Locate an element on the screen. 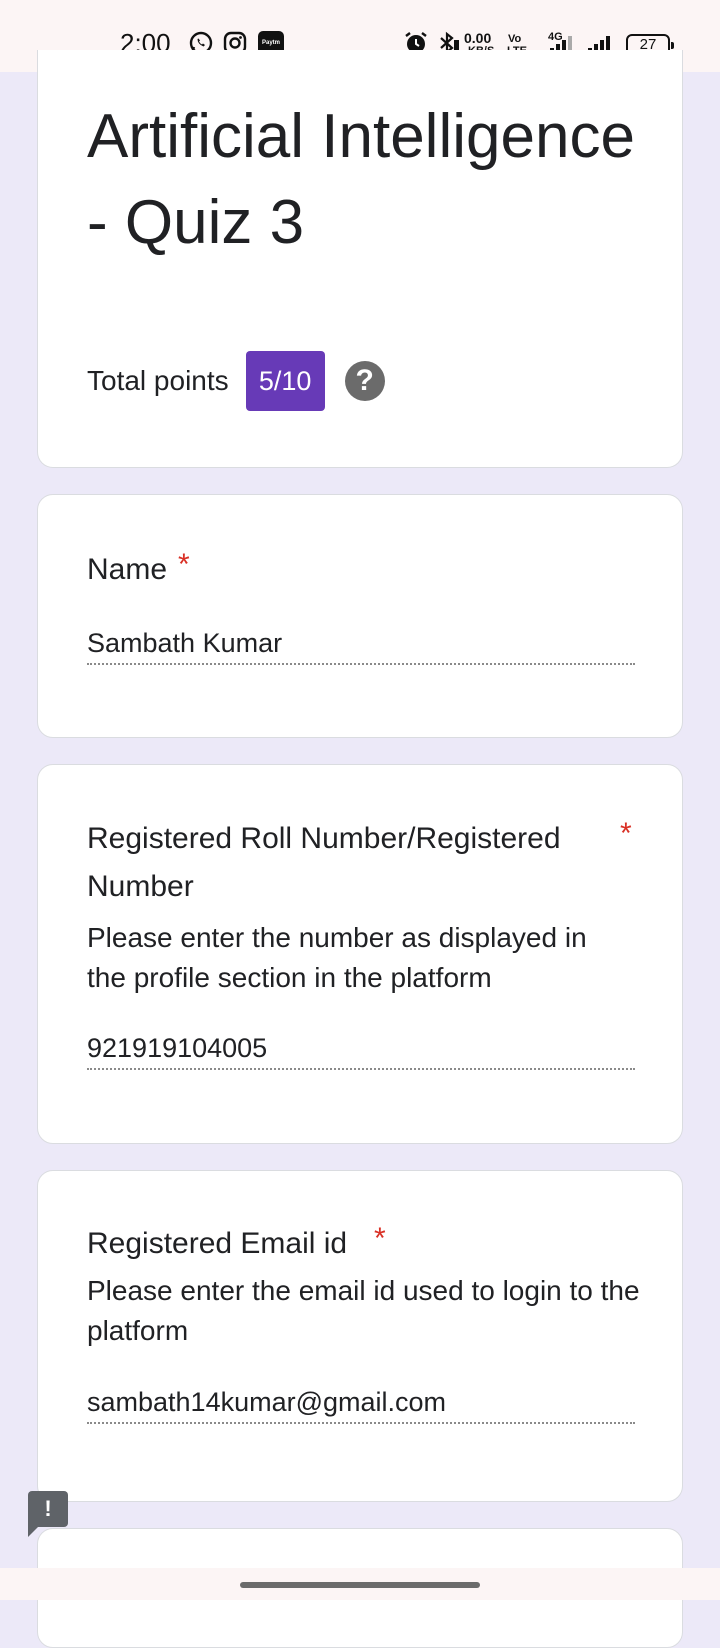  network-speed-value: 0.00 is located at coordinates (478, 38).